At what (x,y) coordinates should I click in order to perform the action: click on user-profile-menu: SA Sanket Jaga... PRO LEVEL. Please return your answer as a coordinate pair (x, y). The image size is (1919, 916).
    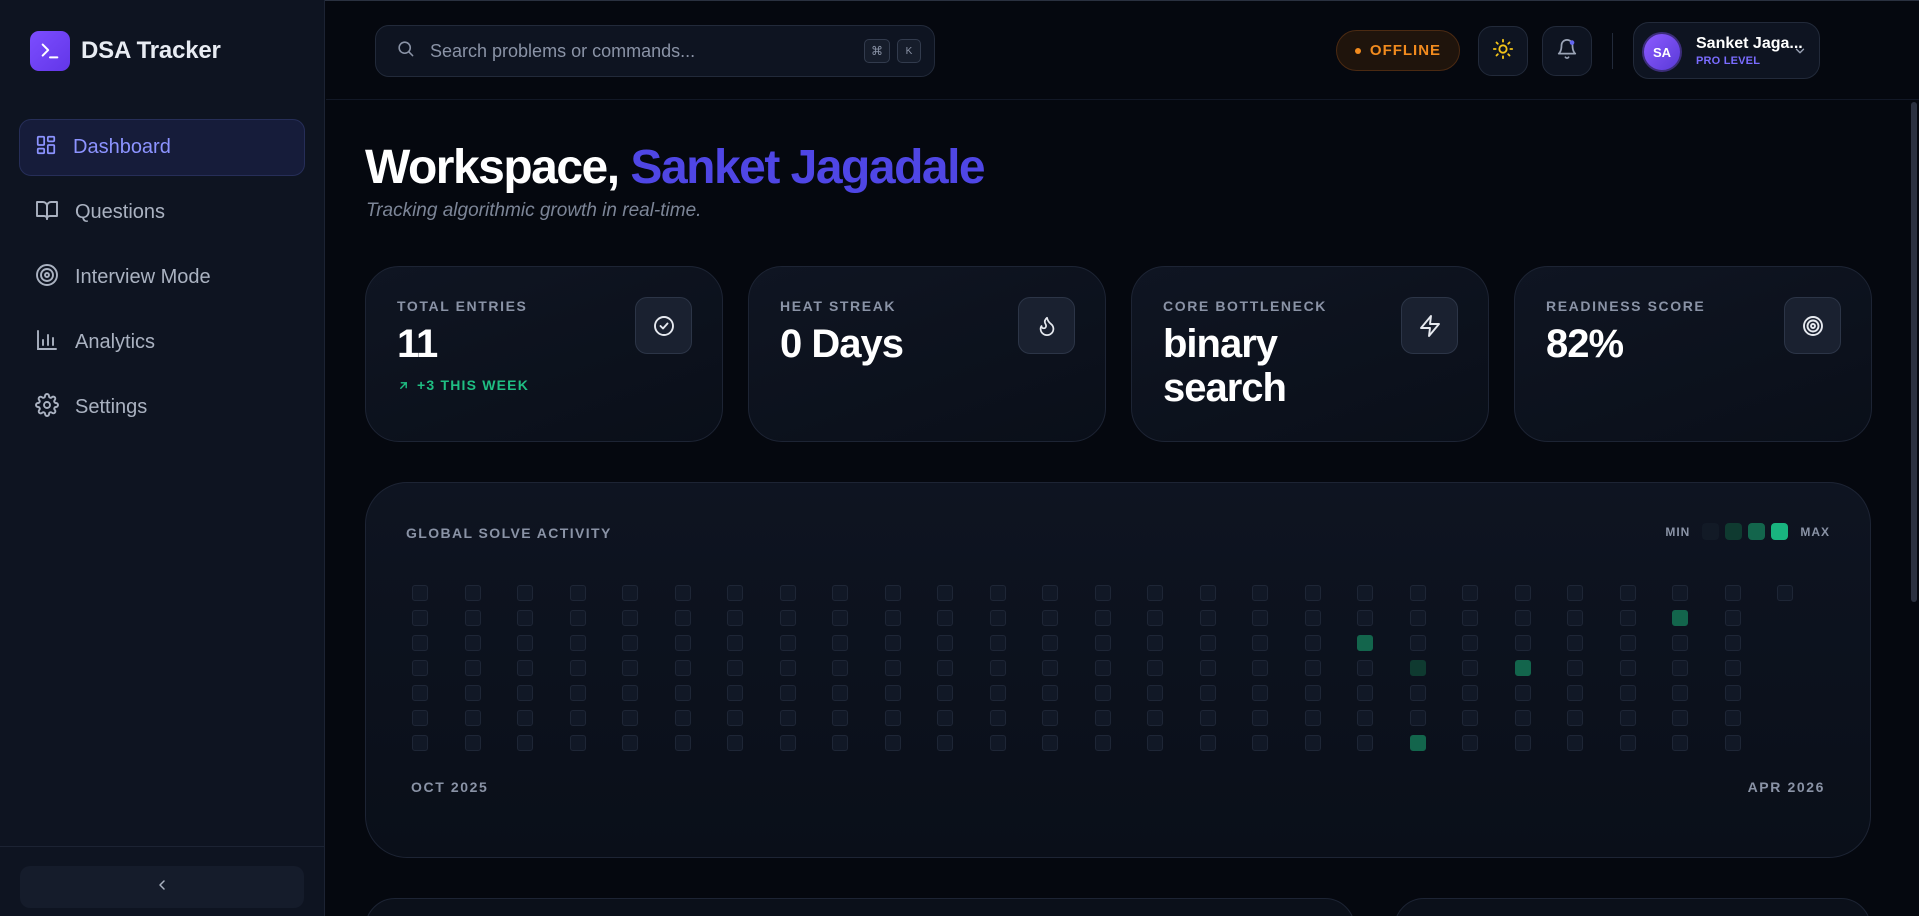
    Looking at the image, I should click on (1726, 50).